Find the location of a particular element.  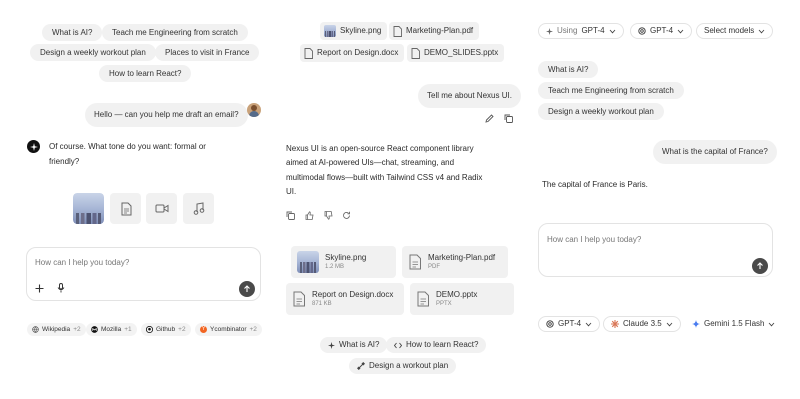

attachment-chip: Skyline.png is located at coordinates (354, 31).